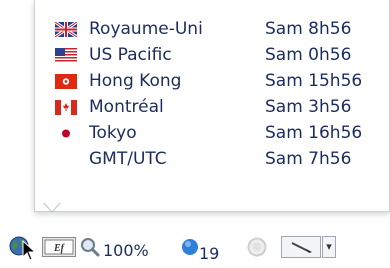 This screenshot has width=390, height=268. What do you see at coordinates (257, 247) in the screenshot?
I see `disabled-circle-icon` at bounding box center [257, 247].